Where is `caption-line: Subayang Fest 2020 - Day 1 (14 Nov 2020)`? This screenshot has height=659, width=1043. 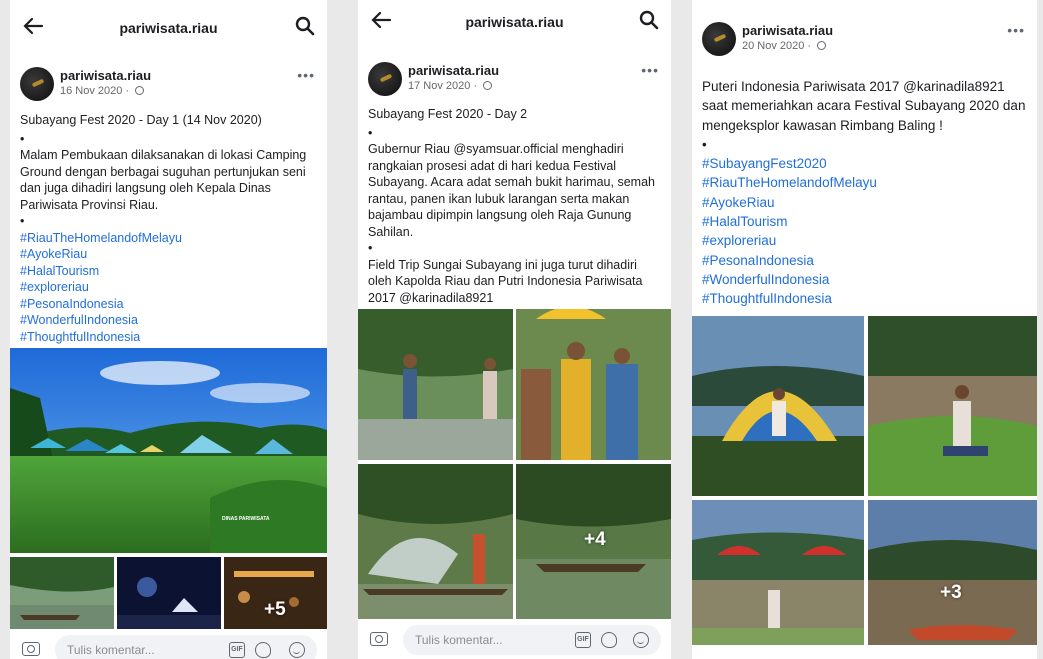 caption-line: Subayang Fest 2020 - Day 1 (14 Nov 2020) is located at coordinates (141, 120).